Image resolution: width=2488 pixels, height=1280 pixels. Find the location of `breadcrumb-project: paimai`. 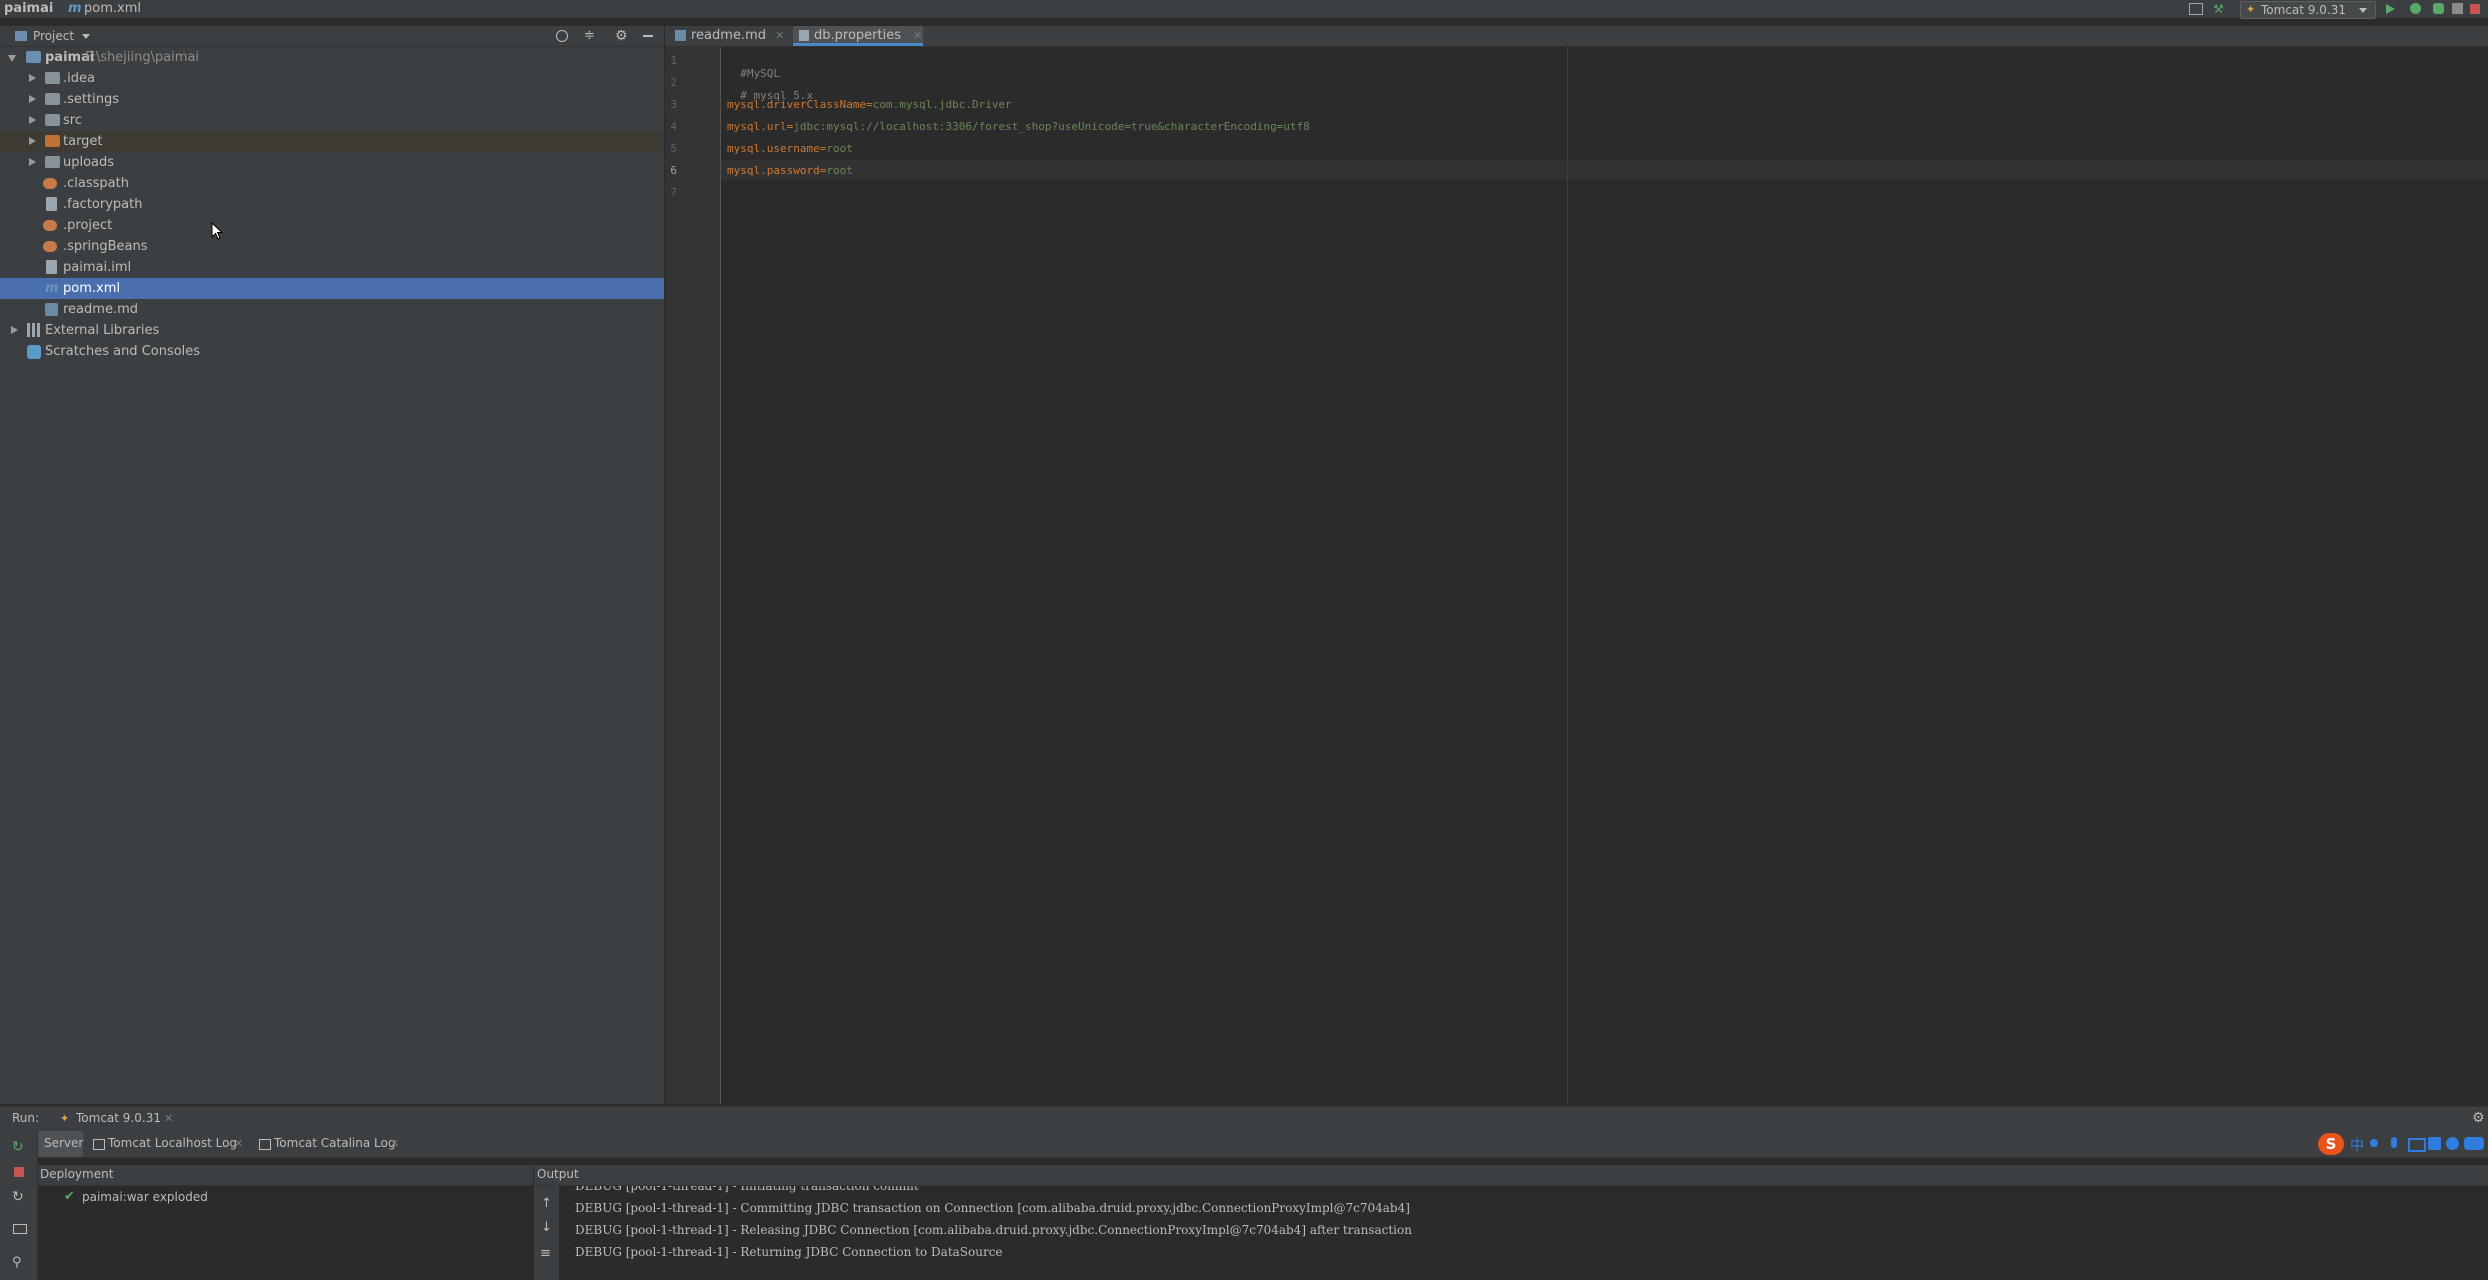

breadcrumb-project: paimai is located at coordinates (28, 8).